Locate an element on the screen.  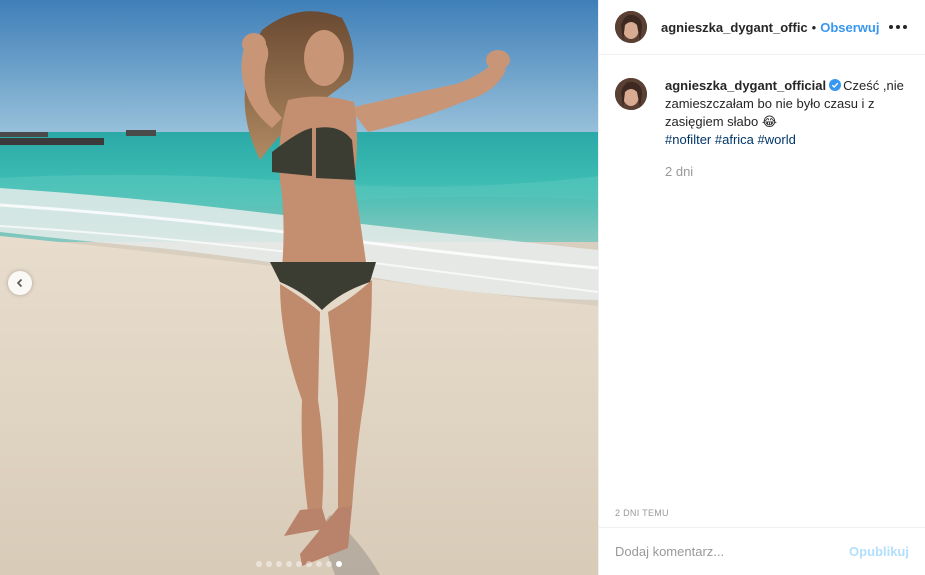
hashtag-list: #nofilter #africa #world is located at coordinates (785, 140).